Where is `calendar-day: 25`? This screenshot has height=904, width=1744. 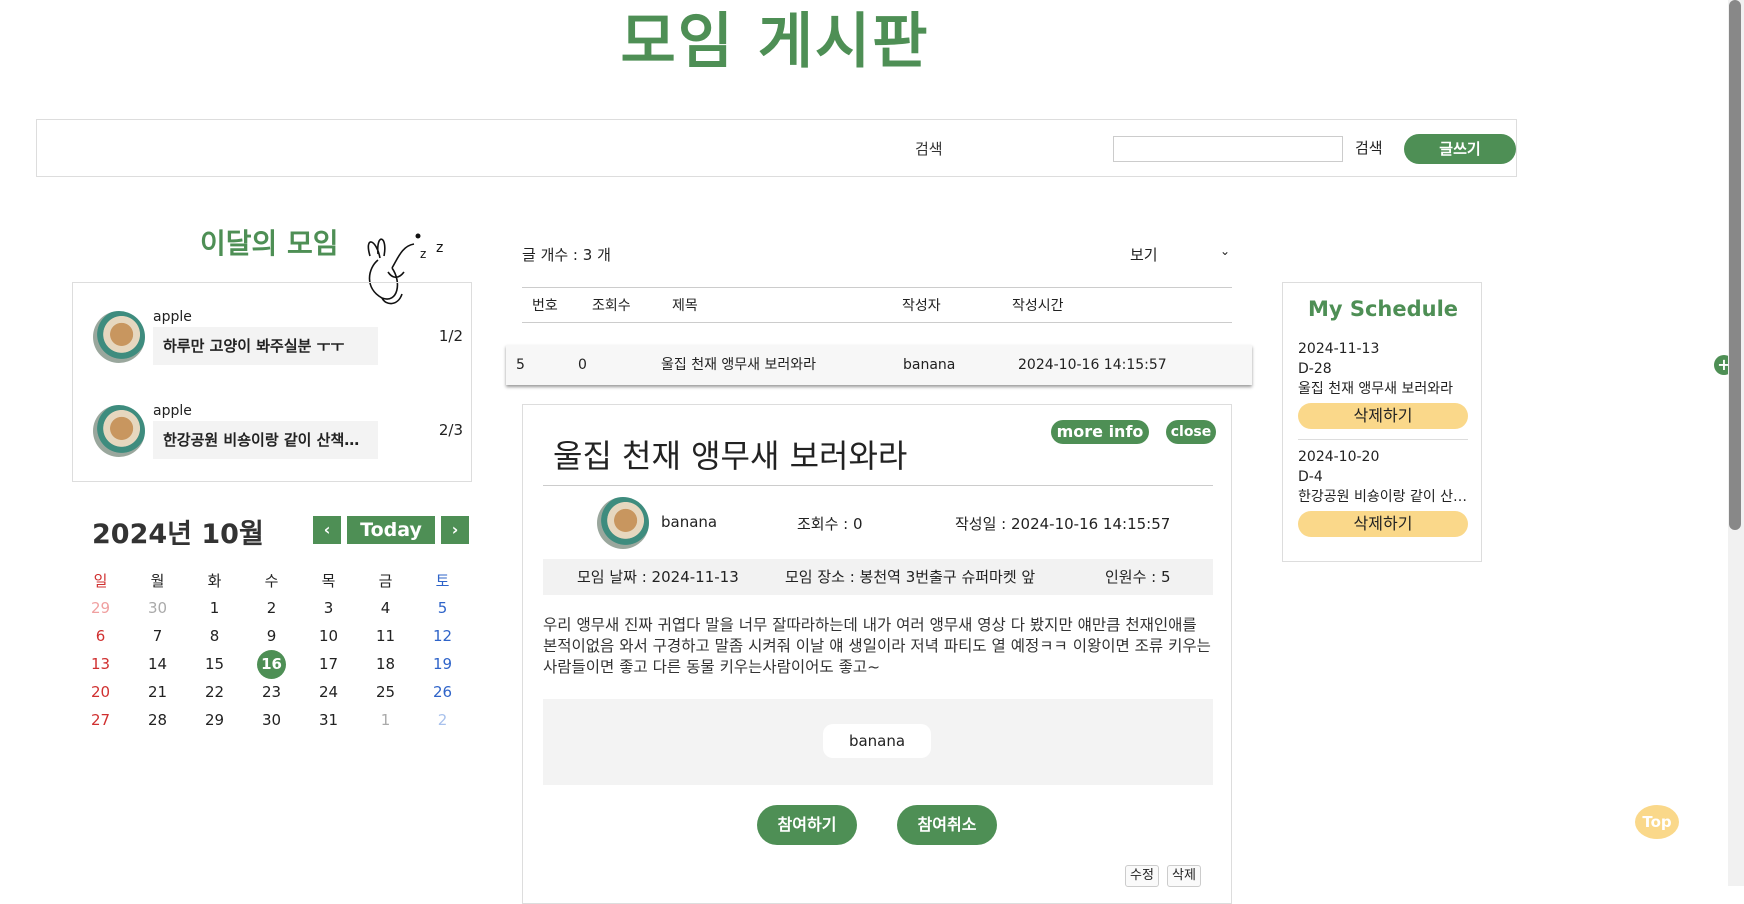 calendar-day: 25 is located at coordinates (385, 692).